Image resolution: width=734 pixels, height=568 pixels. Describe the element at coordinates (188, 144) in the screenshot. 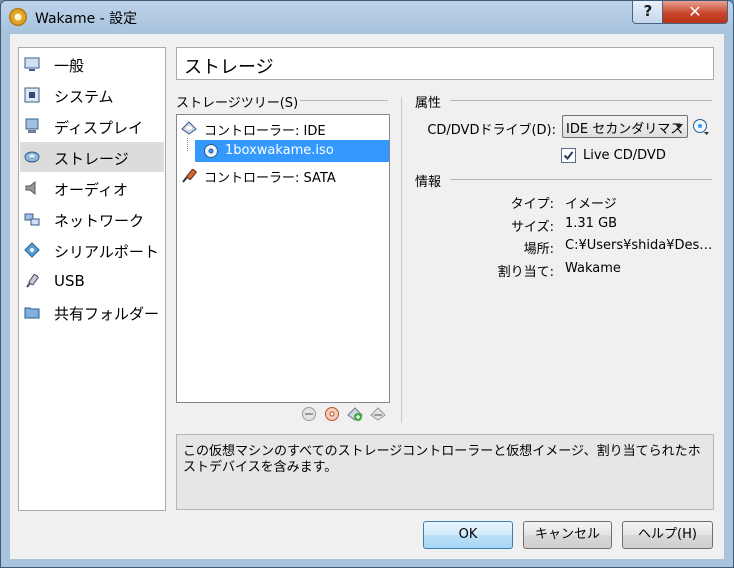

I see `tree-connector` at that location.